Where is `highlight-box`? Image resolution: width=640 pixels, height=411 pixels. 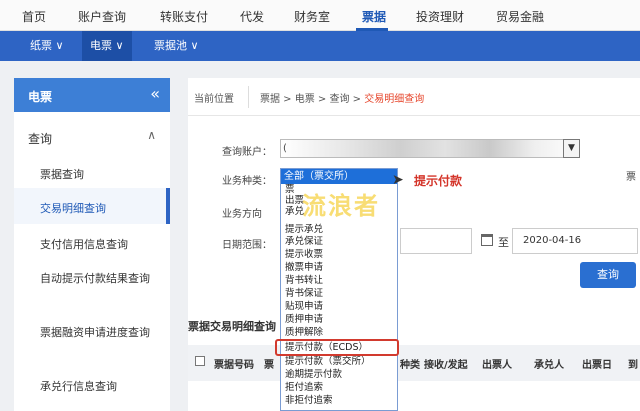 highlight-box is located at coordinates (337, 347).